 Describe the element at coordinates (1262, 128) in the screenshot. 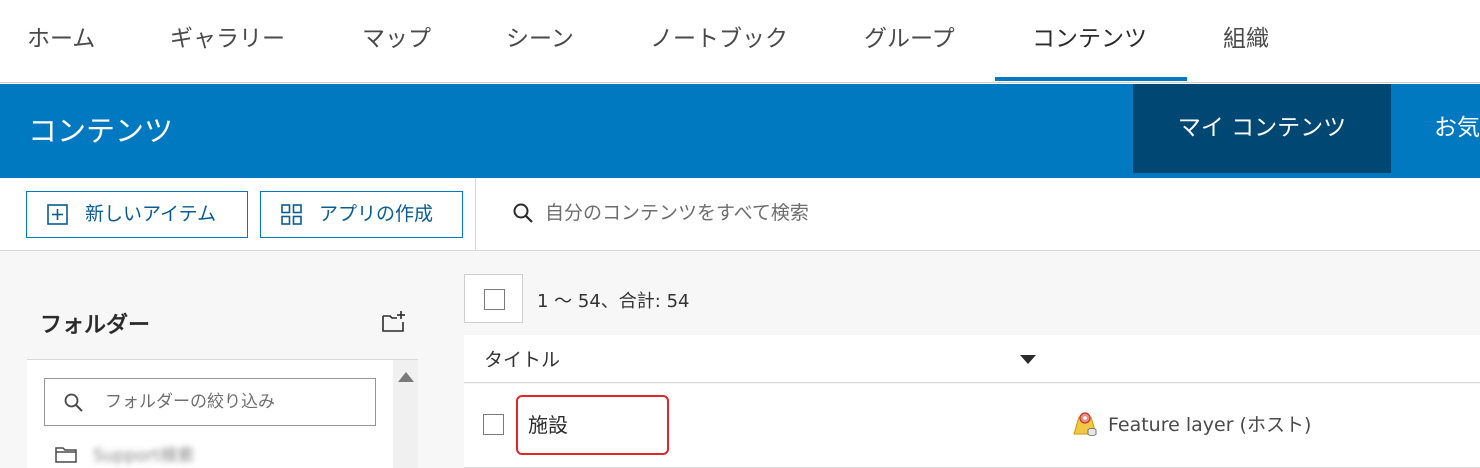

I see `tab-my-content: マイ コンテンツ` at that location.